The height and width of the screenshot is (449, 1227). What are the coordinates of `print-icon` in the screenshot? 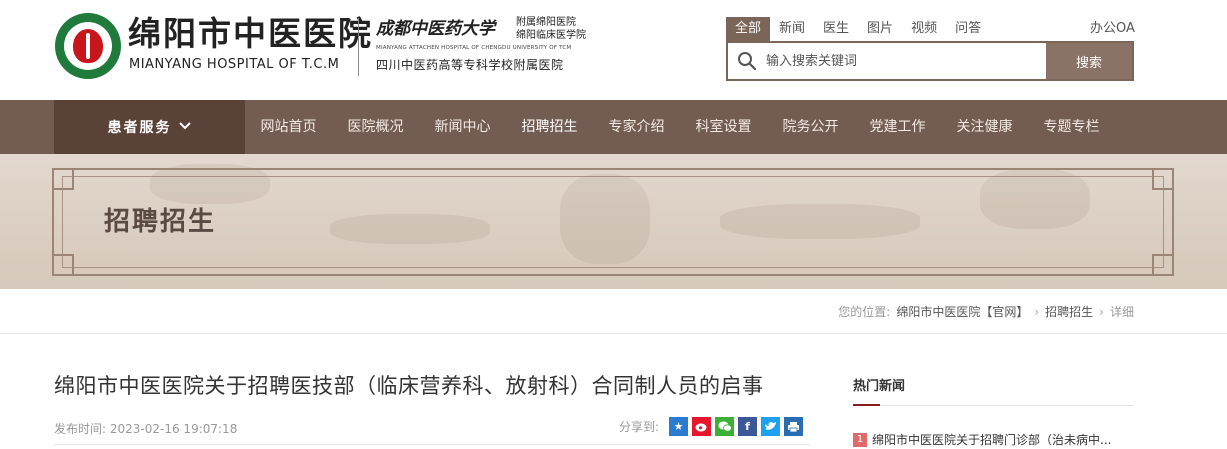 It's located at (794, 426).